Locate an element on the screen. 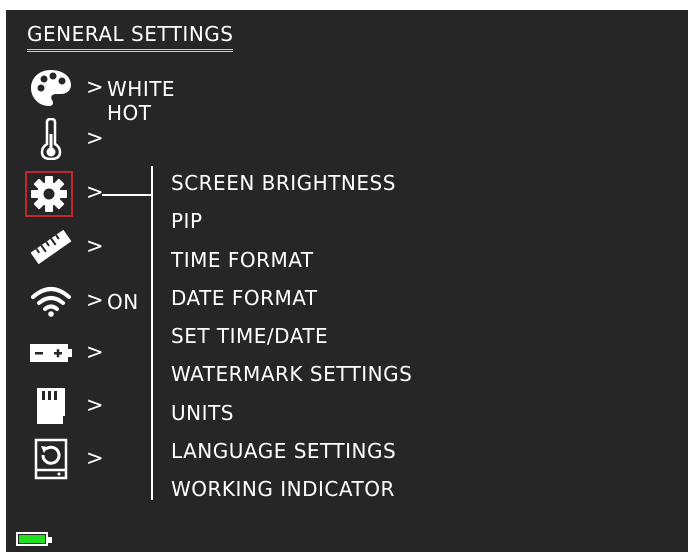  submenu-item-date-format: DATE FORMAT is located at coordinates (291, 303).